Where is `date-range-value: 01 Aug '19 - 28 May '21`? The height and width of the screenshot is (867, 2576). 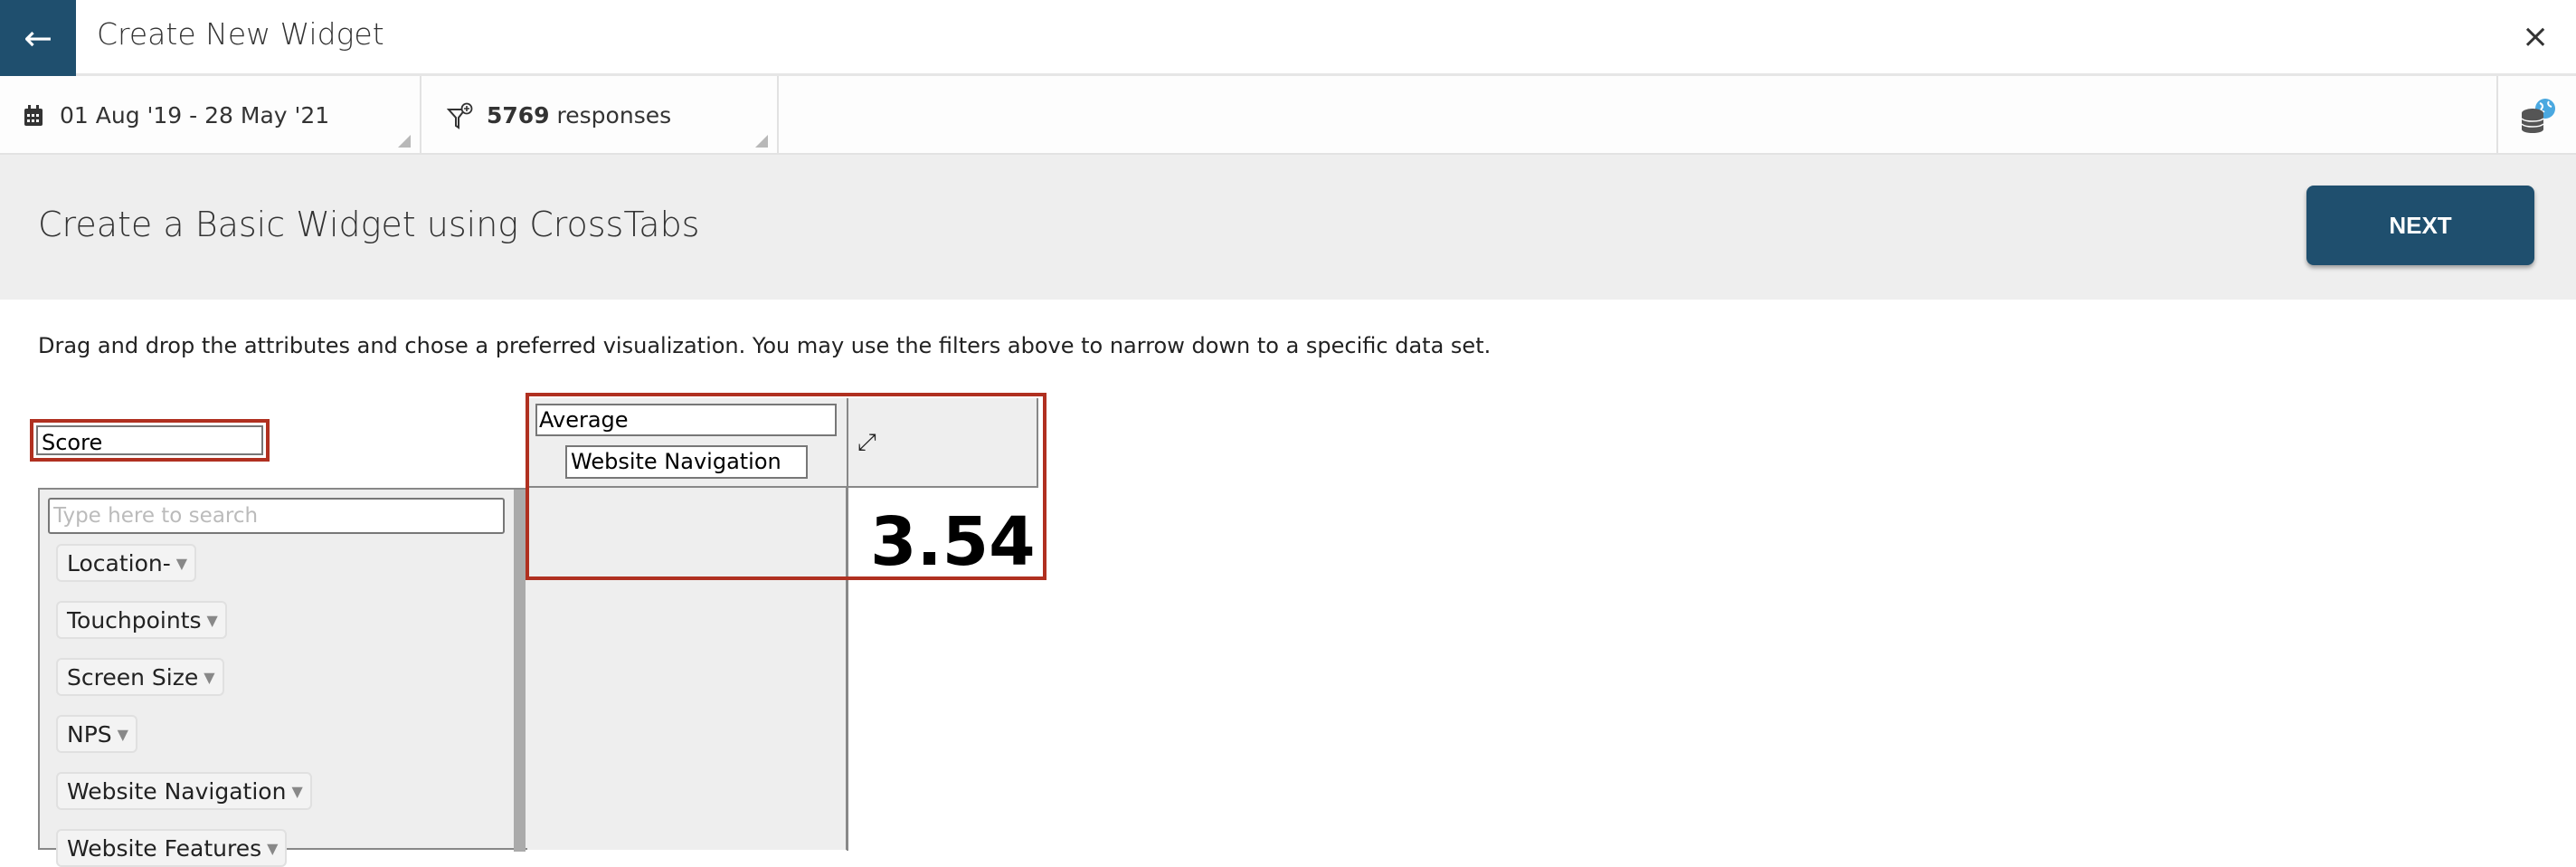
date-range-value: 01 Aug '19 - 28 May '21 is located at coordinates (195, 115).